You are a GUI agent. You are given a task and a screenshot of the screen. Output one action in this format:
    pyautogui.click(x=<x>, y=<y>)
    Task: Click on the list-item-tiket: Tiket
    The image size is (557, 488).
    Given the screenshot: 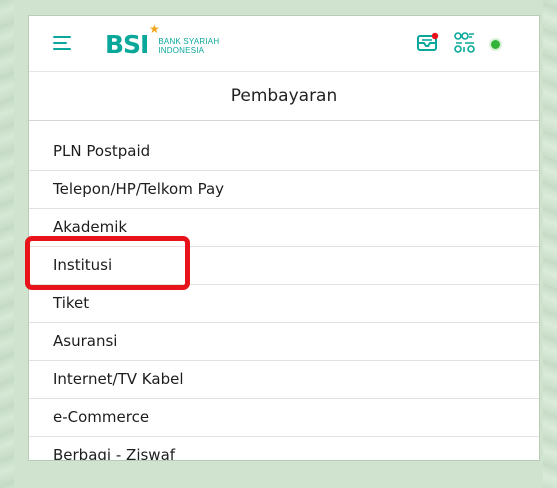 What is the action you would take?
    pyautogui.click(x=284, y=304)
    